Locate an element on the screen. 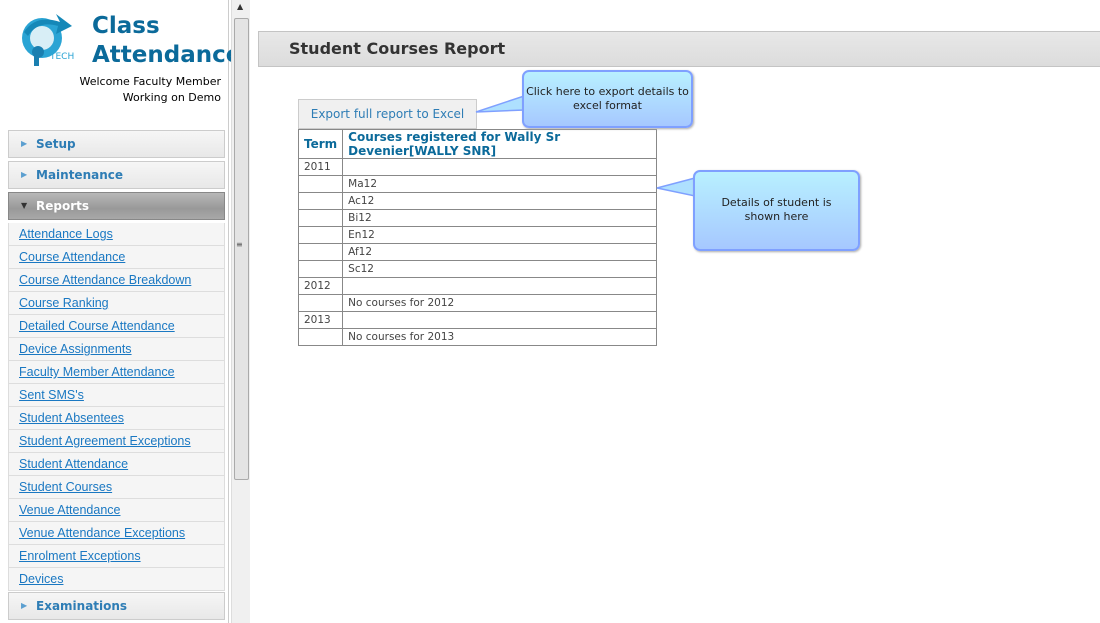  report-link: Venue Attendance is located at coordinates (116, 510).